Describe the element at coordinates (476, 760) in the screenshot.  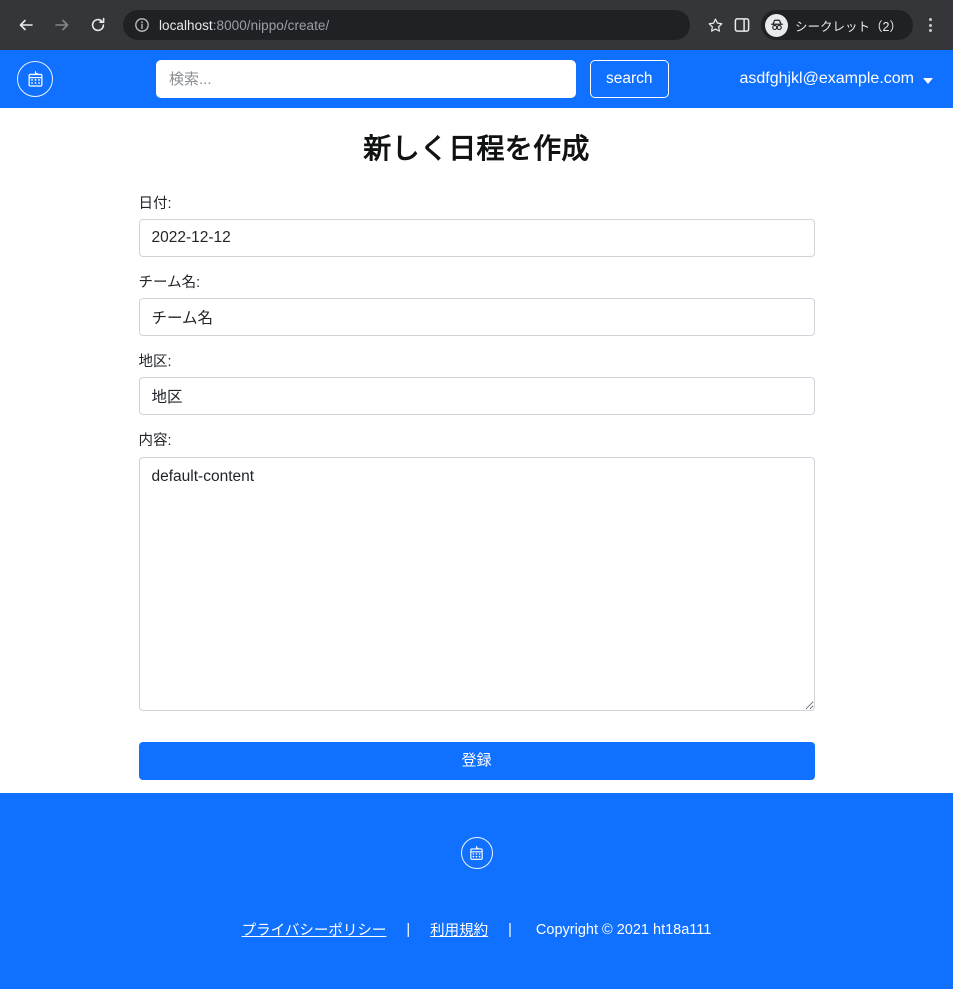
I see `submit-button: 登録` at that location.